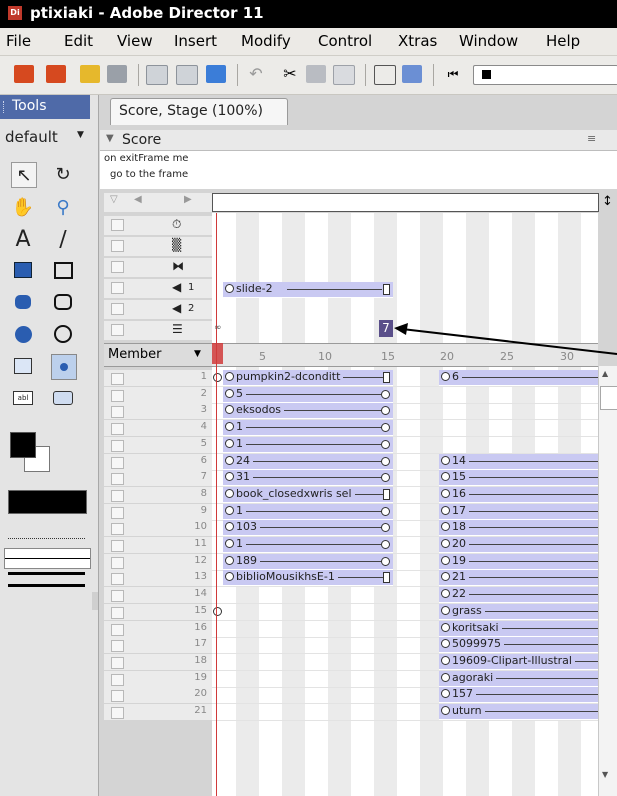 Image resolution: width=617 pixels, height=796 pixels. Describe the element at coordinates (158, 445) in the screenshot. I see `channel-row-label: 5` at that location.